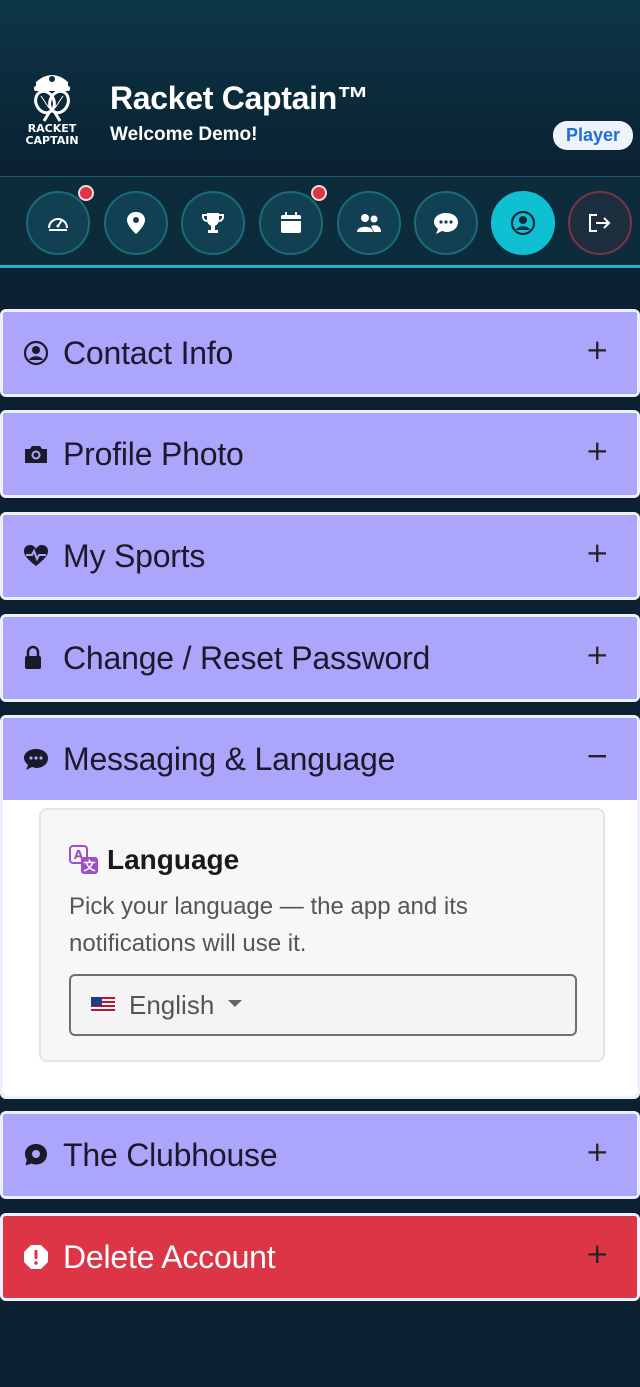 This screenshot has width=640, height=1387. What do you see at coordinates (184, 134) in the screenshot?
I see `welcome-text: Welcome Demo!` at bounding box center [184, 134].